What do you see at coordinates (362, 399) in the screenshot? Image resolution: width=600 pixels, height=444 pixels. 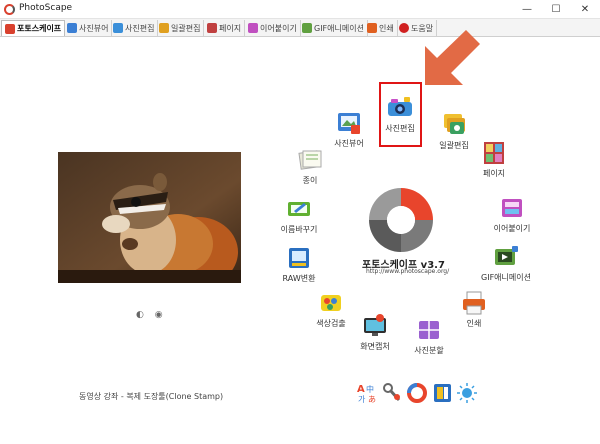 I see `svg-text: 가` at bounding box center [362, 399].